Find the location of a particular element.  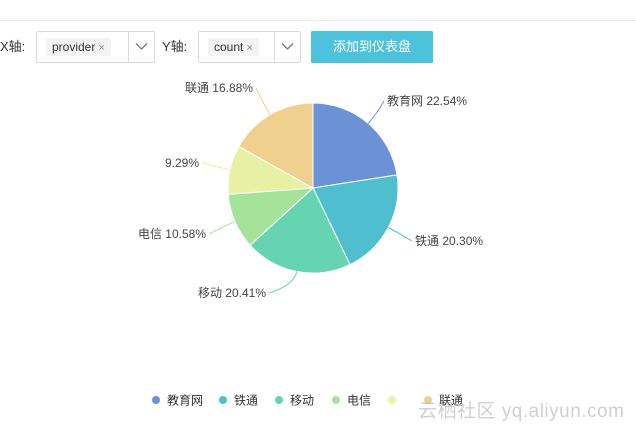

legend-label: 电信 is located at coordinates (359, 401).